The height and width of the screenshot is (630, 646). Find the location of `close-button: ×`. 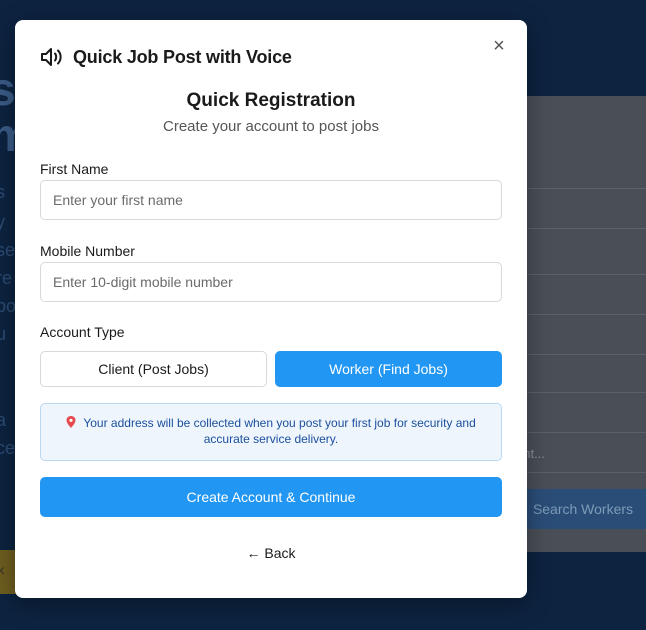

close-button: × is located at coordinates (499, 46).